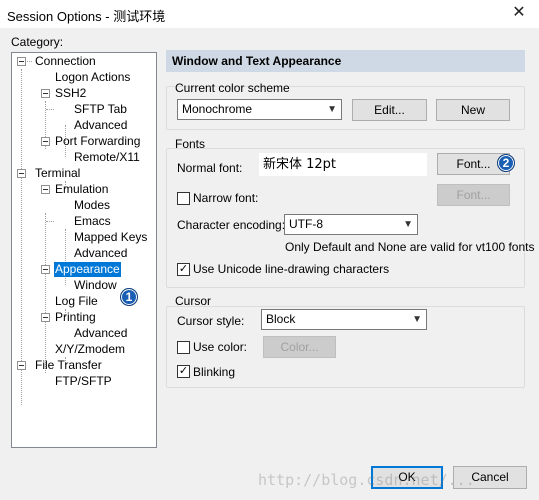 The image size is (539, 500). What do you see at coordinates (226, 198) in the screenshot?
I see `narrow-font-label: Narrow font:` at bounding box center [226, 198].